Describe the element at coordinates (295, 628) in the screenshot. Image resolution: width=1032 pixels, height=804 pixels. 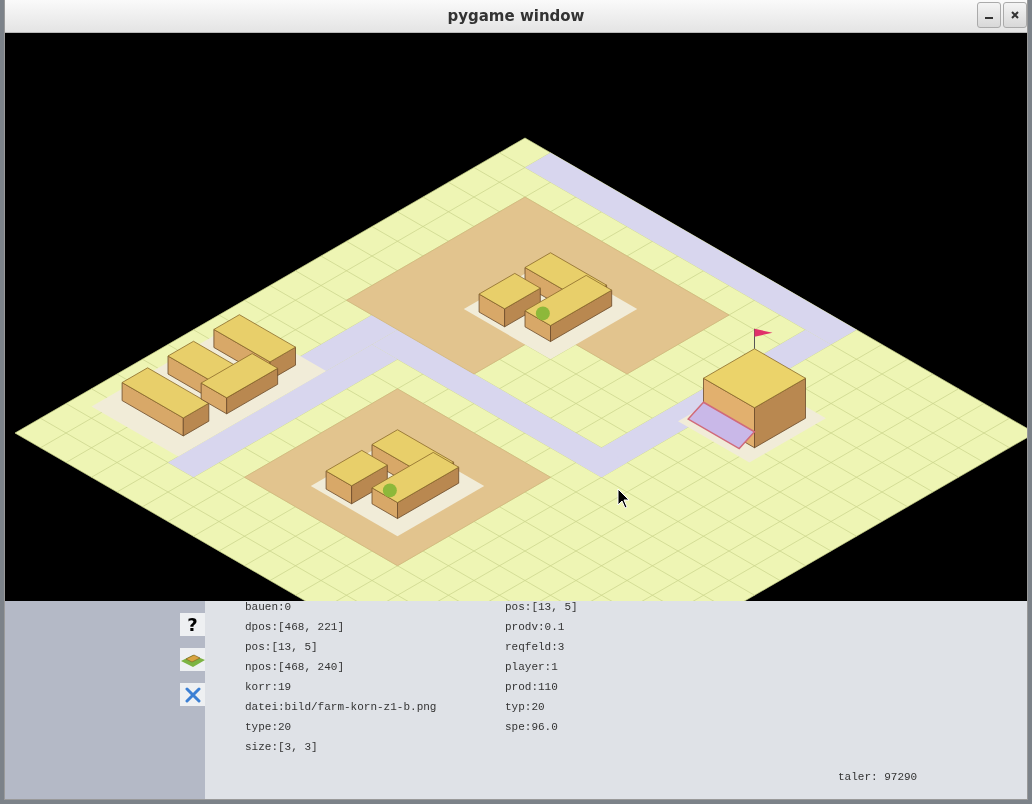
I see `info-text: dpos:[468, 221]` at that location.